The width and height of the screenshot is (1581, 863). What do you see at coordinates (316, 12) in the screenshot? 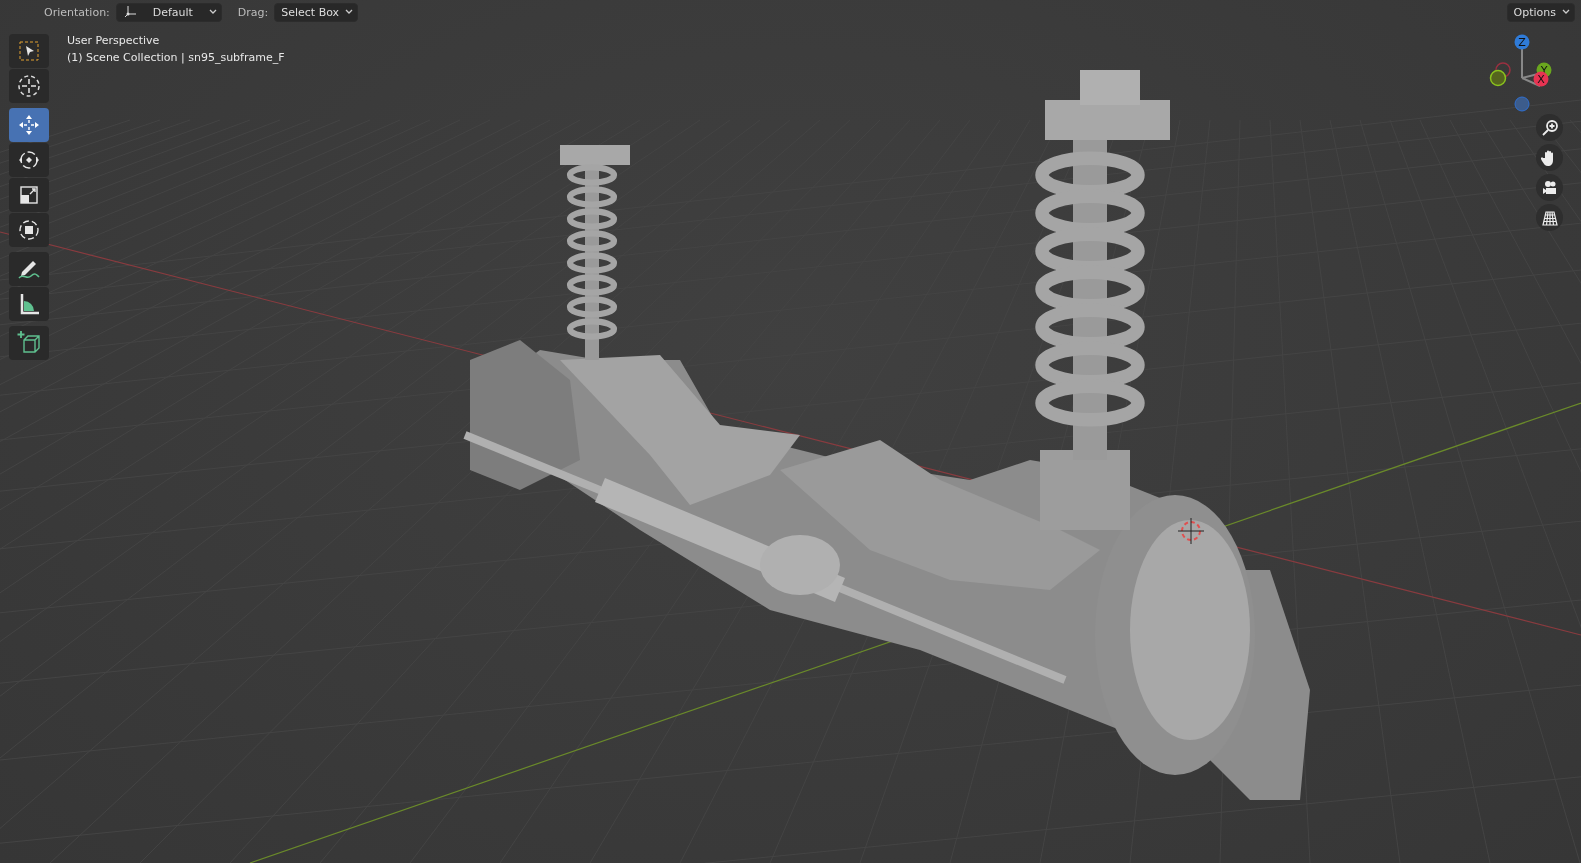
I see `drag-dropdown: Select Box` at bounding box center [316, 12].